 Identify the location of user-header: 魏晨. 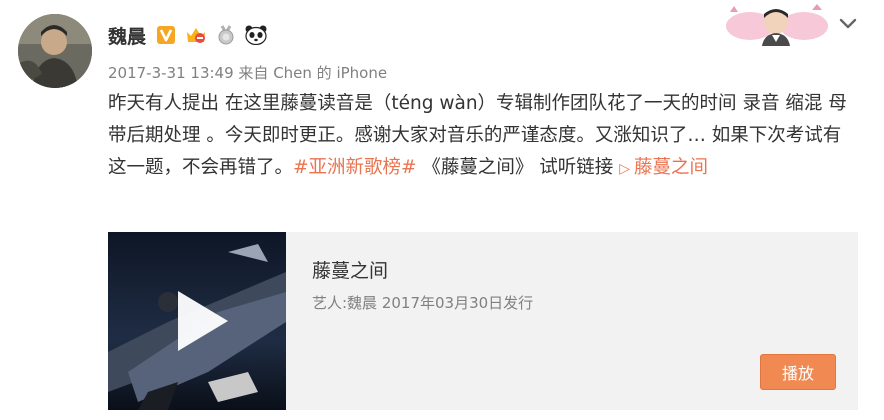
(192, 35).